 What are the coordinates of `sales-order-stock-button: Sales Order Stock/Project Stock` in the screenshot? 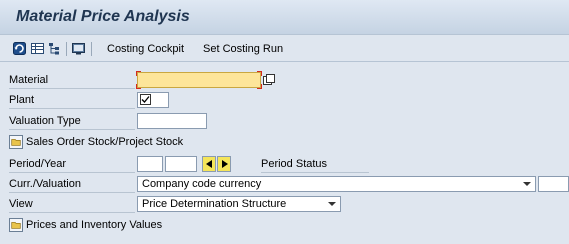 It's located at (119, 142).